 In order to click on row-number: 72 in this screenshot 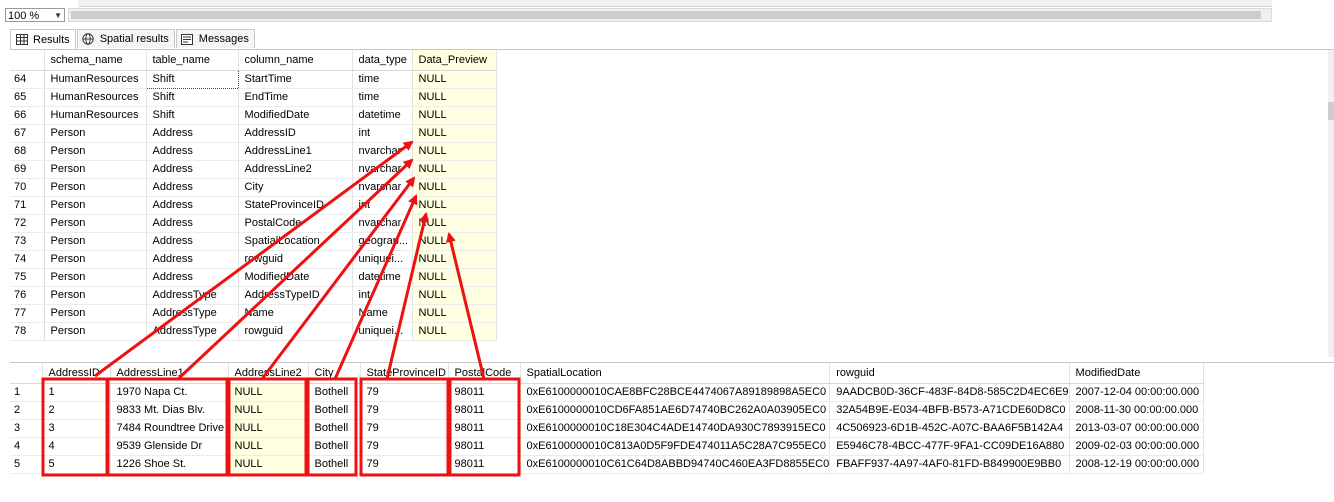, I will do `click(27, 223)`.